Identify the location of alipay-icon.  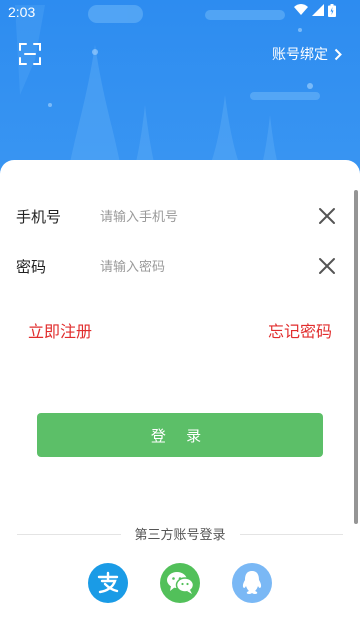
(108, 582).